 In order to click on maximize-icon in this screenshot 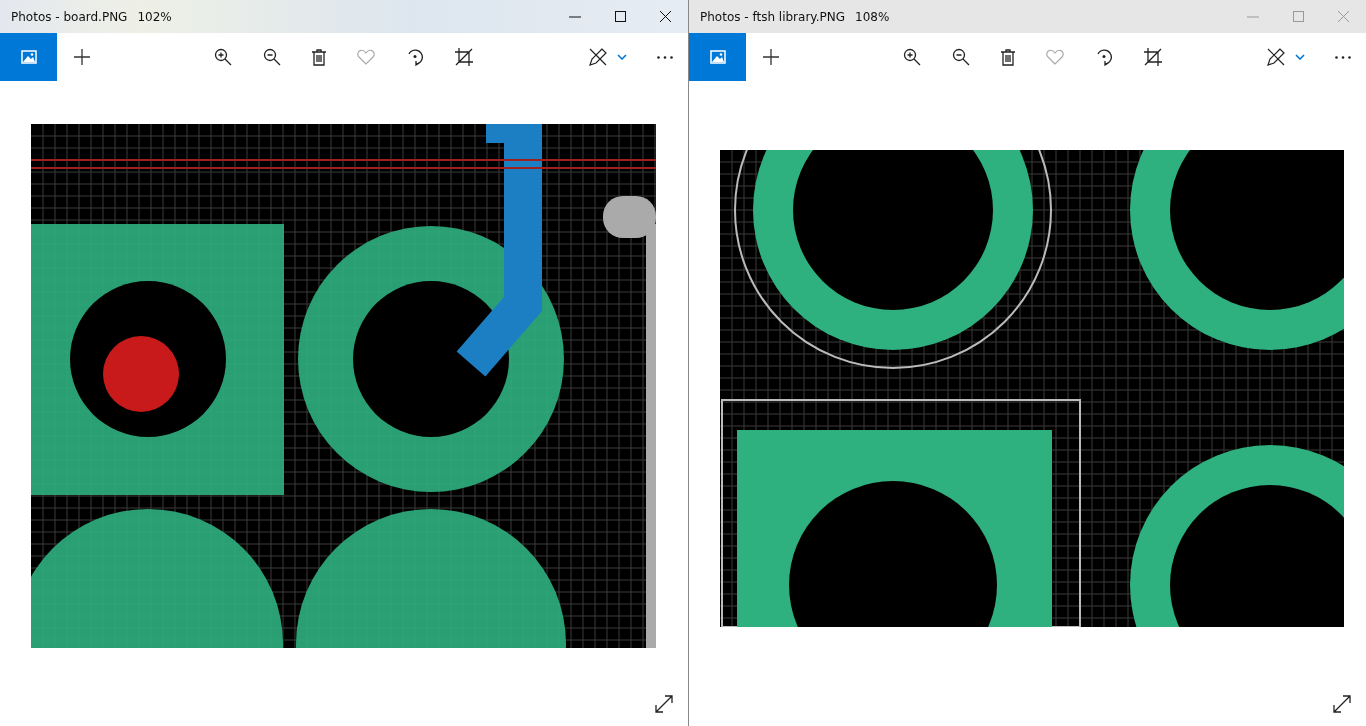, I will do `click(620, 16)`.